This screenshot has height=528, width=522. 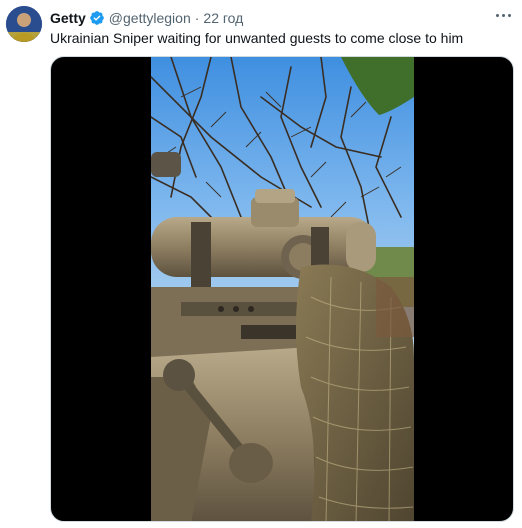 I want to click on user-handle: @gettylegion, so click(x=150, y=18).